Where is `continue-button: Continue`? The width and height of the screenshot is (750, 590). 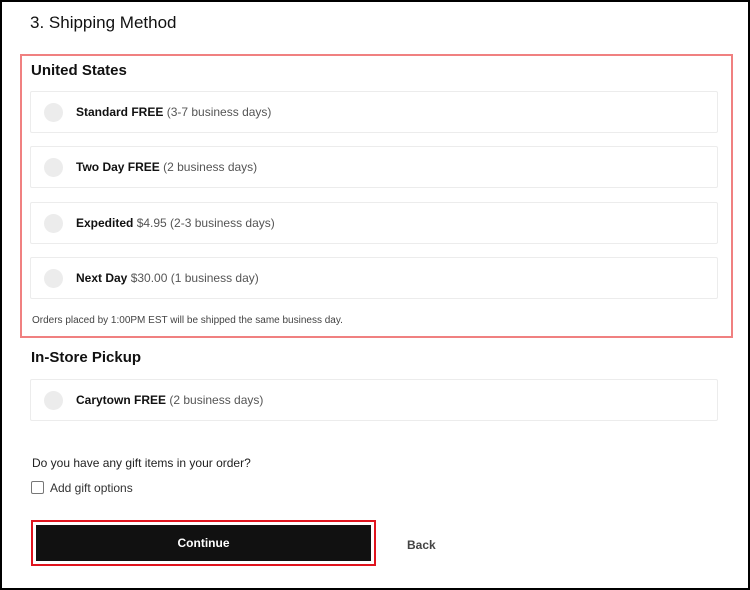 continue-button: Continue is located at coordinates (203, 543).